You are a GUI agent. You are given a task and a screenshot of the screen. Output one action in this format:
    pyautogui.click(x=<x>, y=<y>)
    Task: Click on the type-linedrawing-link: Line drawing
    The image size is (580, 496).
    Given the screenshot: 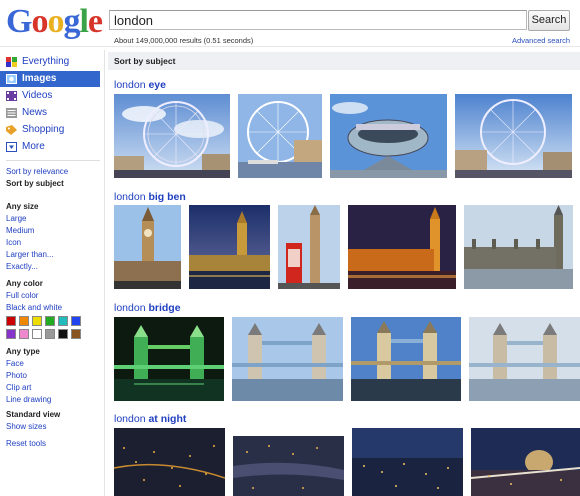 What is the action you would take?
    pyautogui.click(x=28, y=400)
    